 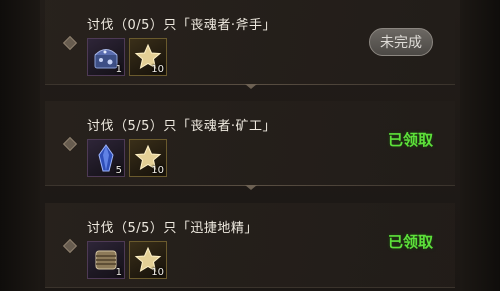 What do you see at coordinates (172, 228) in the screenshot?
I see `quest-title: 讨伐（5/5）只「迅捷地精」` at bounding box center [172, 228].